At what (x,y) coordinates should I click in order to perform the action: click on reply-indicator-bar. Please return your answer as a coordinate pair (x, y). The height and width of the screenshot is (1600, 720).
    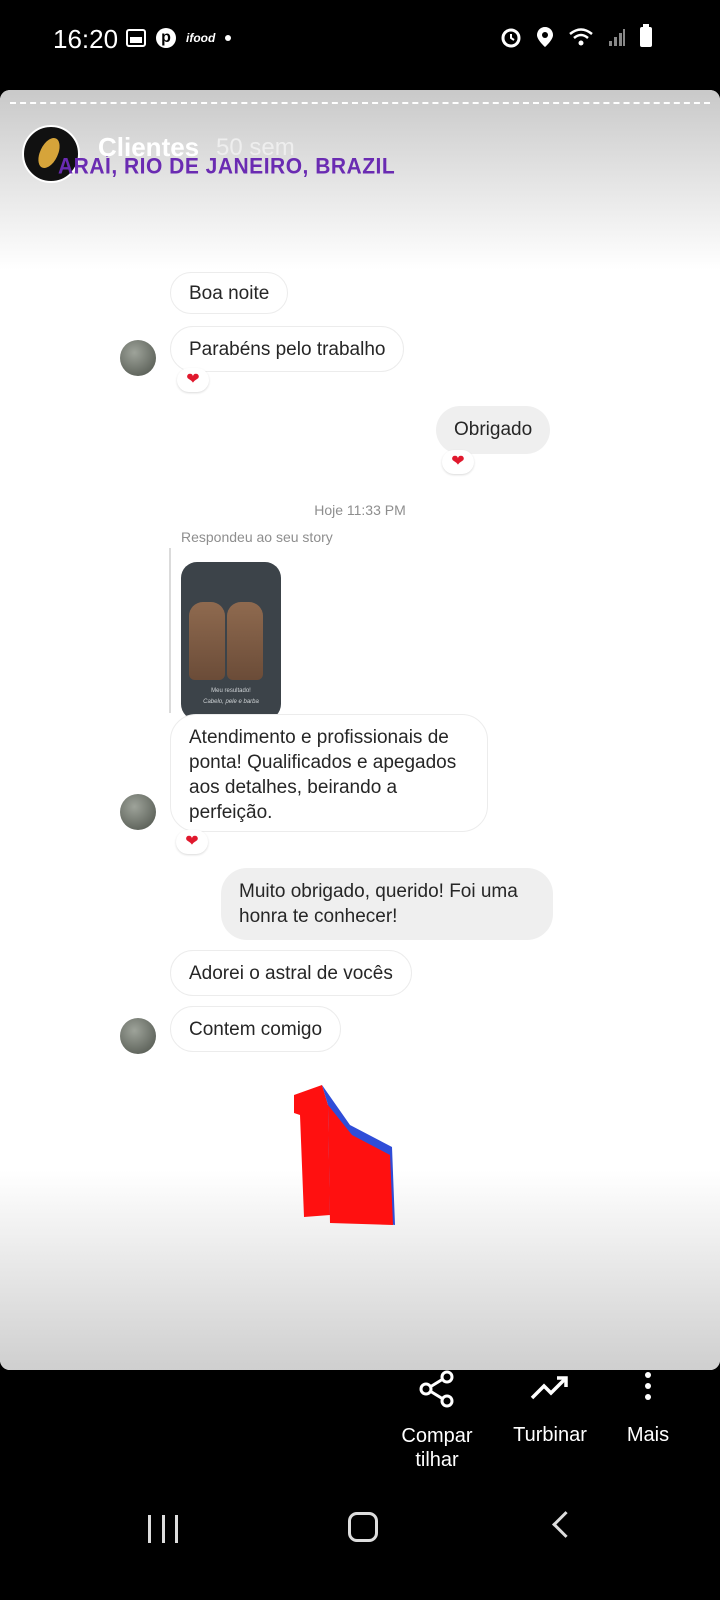
    Looking at the image, I should click on (170, 630).